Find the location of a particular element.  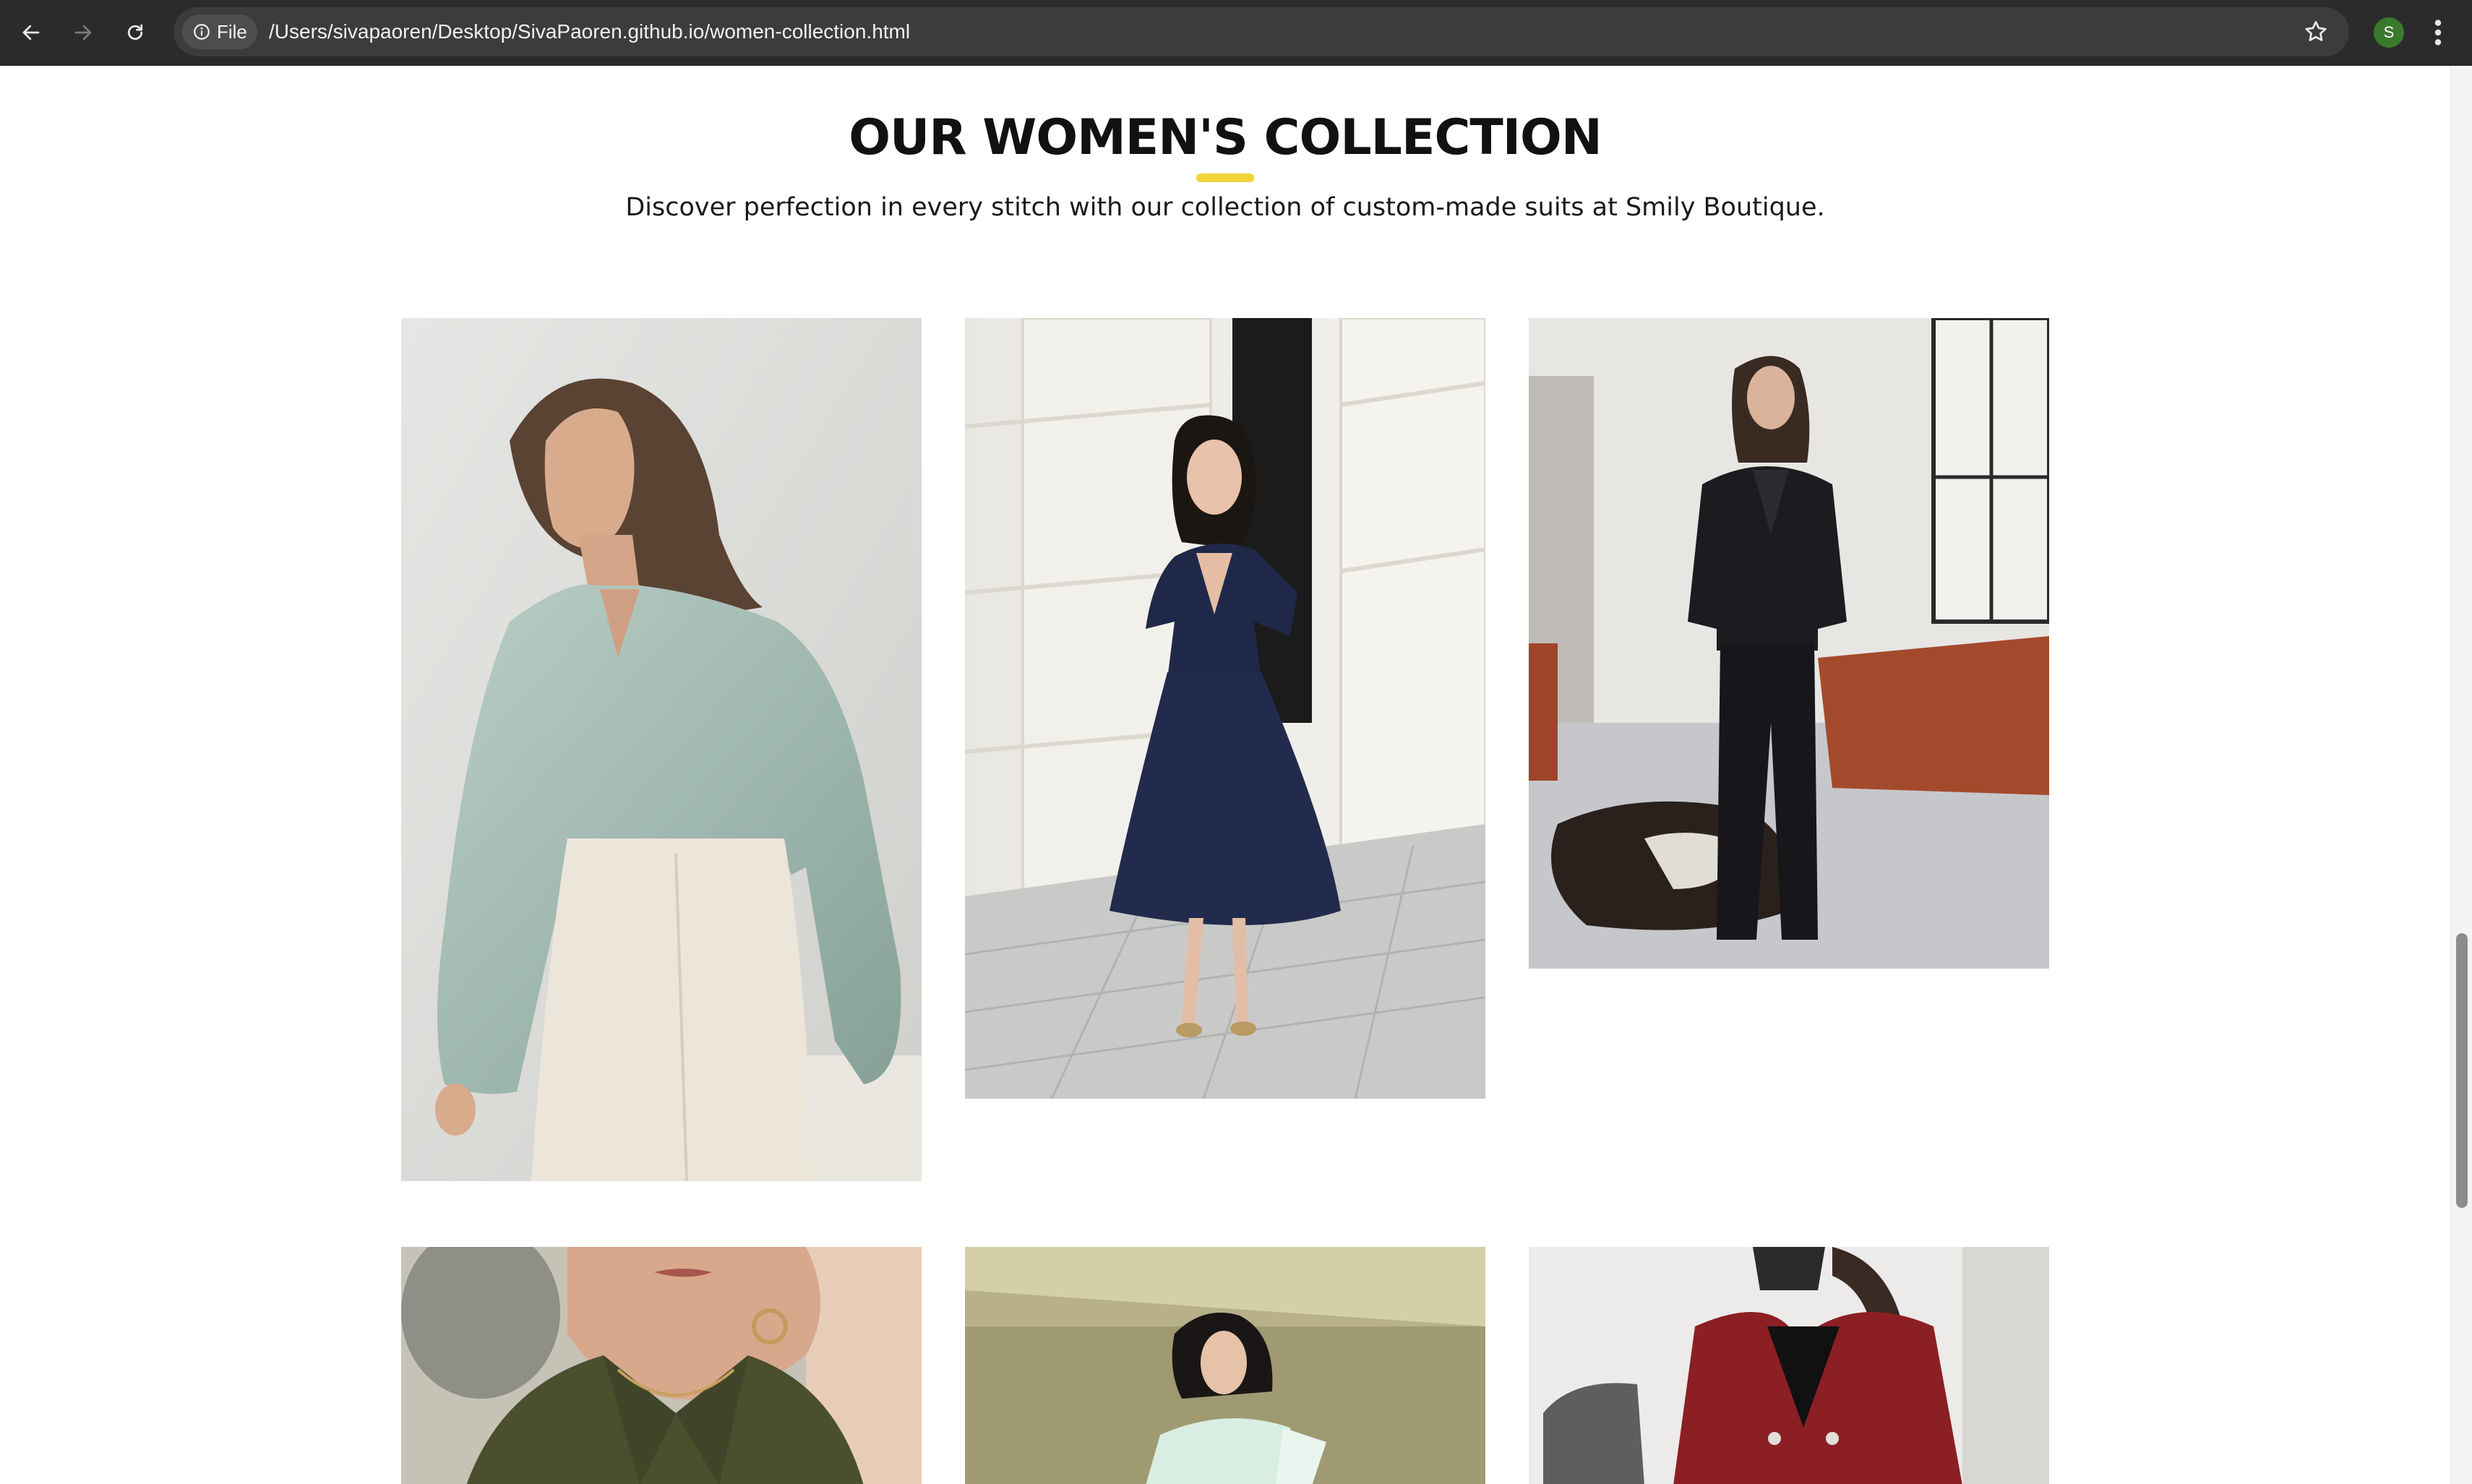

profile-avatar: S is located at coordinates (2389, 32).